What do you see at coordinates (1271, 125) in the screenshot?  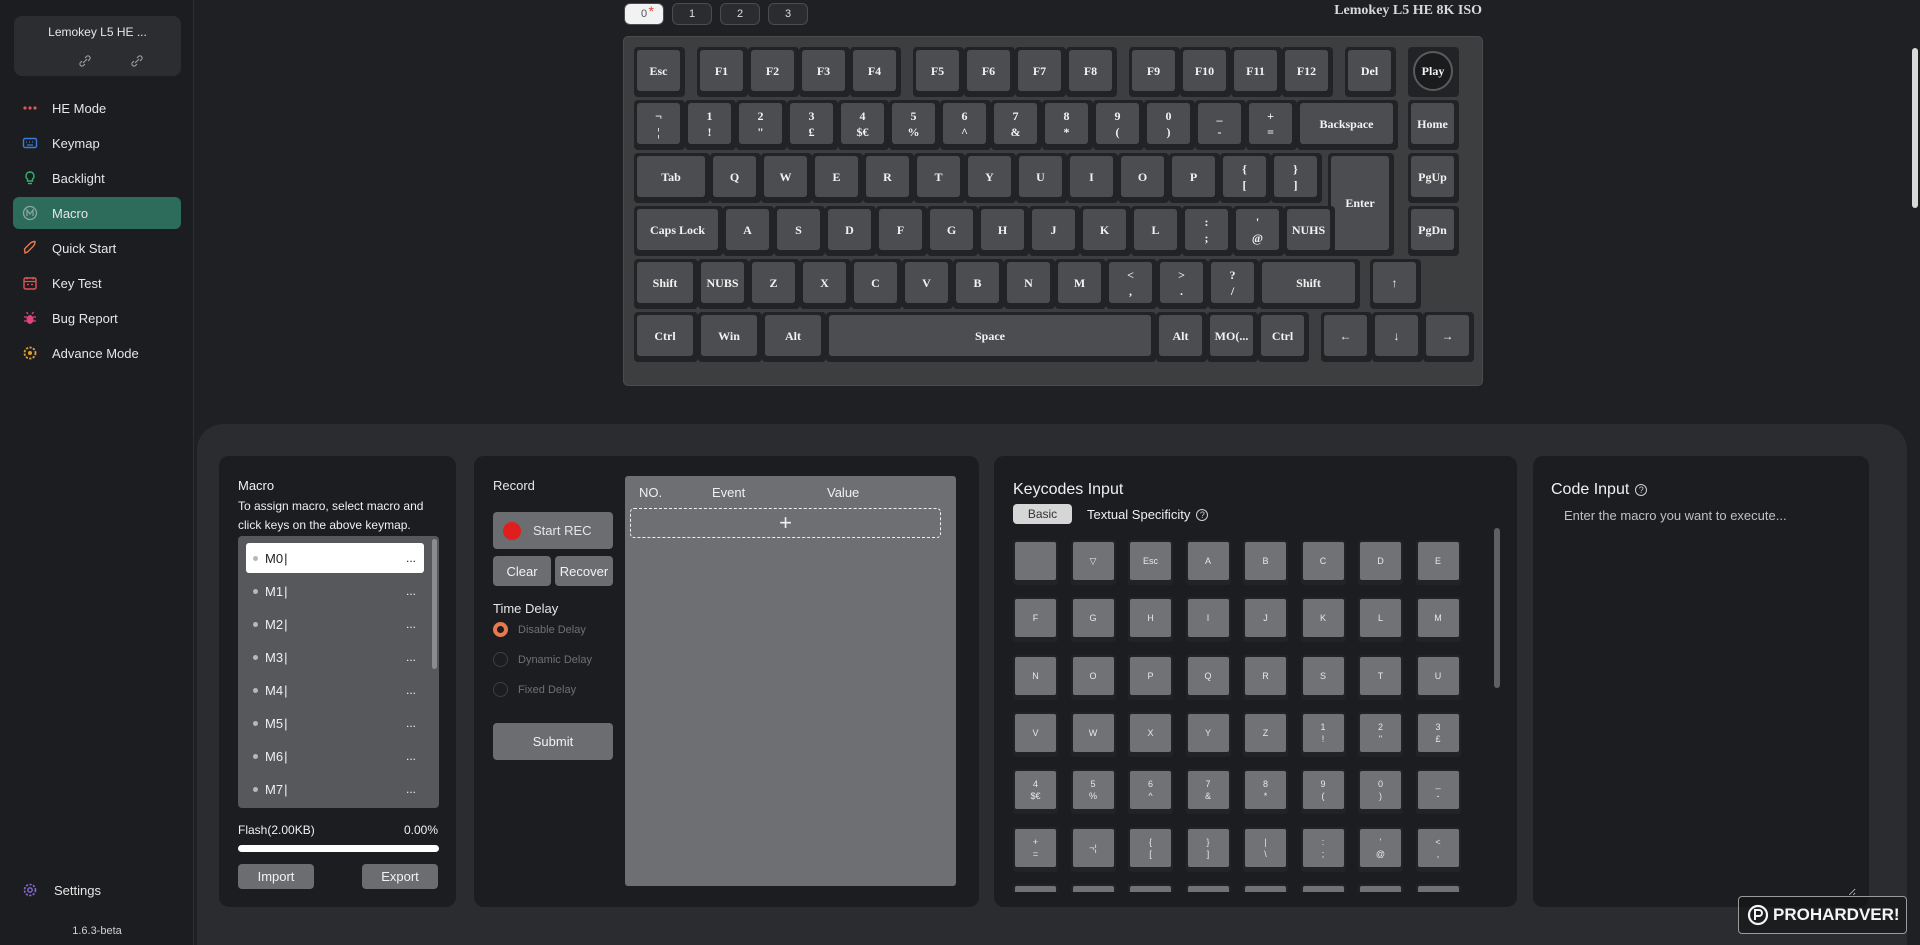 I see `key-sym: + =` at bounding box center [1271, 125].